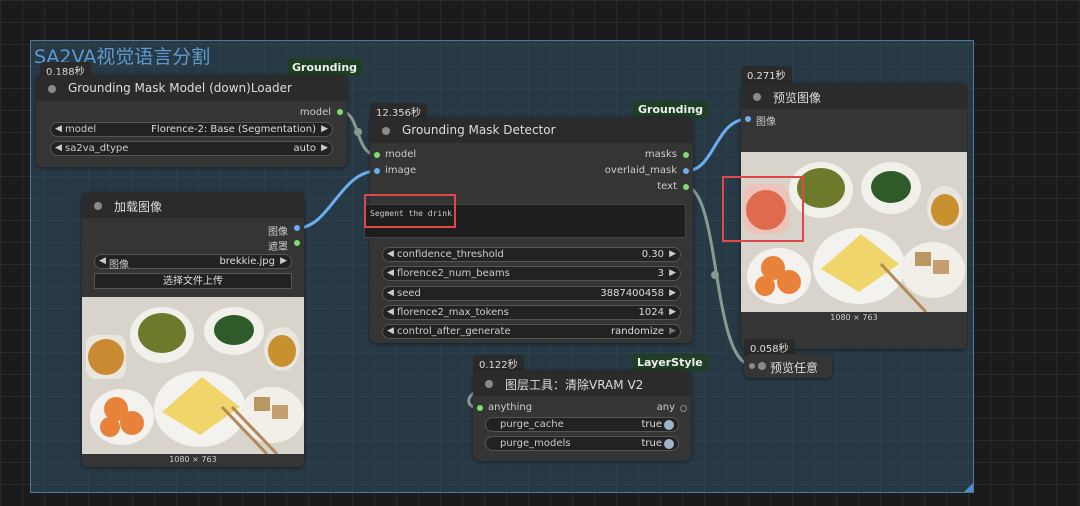 The width and height of the screenshot is (1080, 506). What do you see at coordinates (401, 170) in the screenshot?
I see `in-image-label: image` at bounding box center [401, 170].